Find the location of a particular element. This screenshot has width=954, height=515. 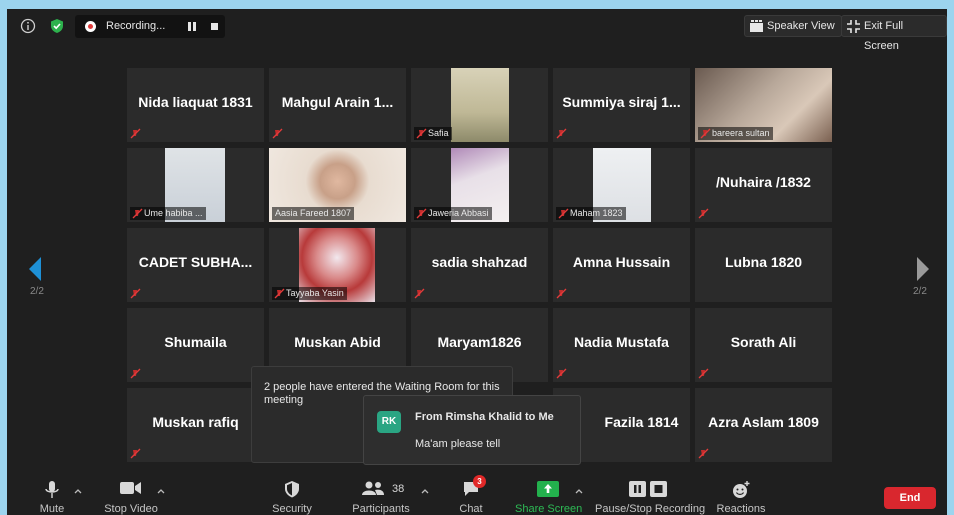

speaker-view-label: Speaker View is located at coordinates (801, 26).